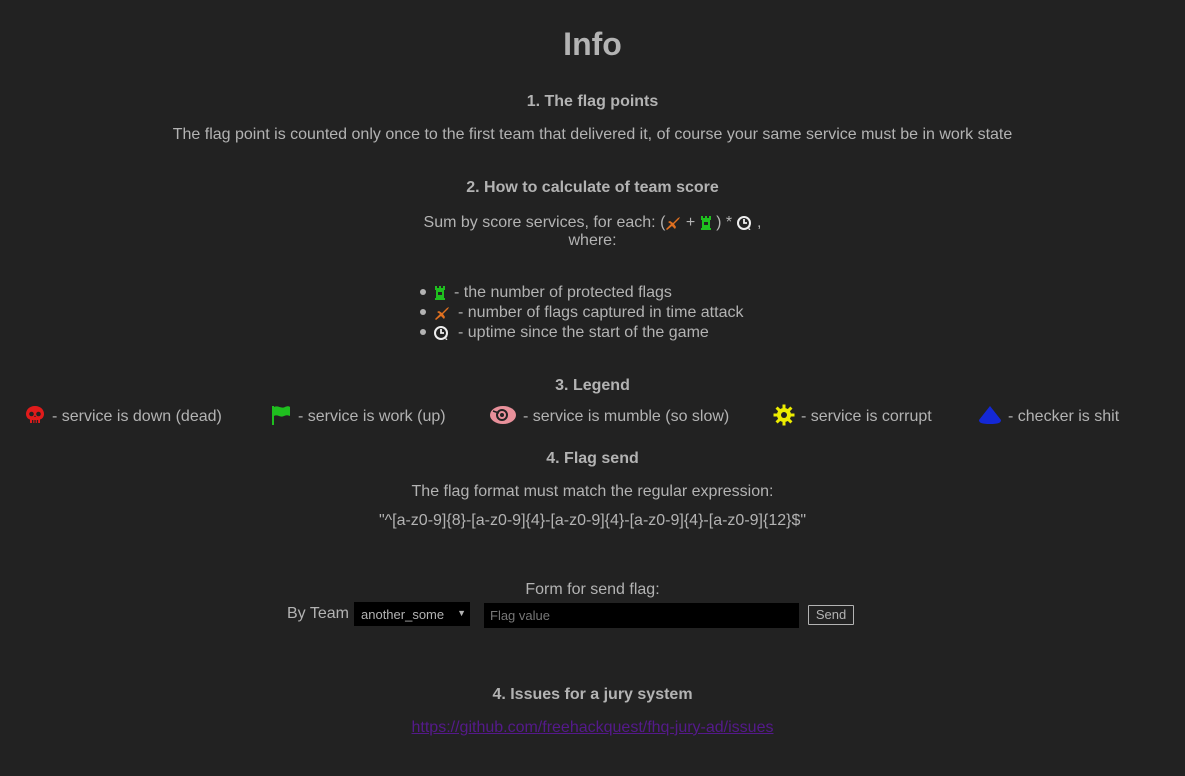 The height and width of the screenshot is (776, 1185). I want to click on legend-heading: 3. Legend, so click(592, 385).